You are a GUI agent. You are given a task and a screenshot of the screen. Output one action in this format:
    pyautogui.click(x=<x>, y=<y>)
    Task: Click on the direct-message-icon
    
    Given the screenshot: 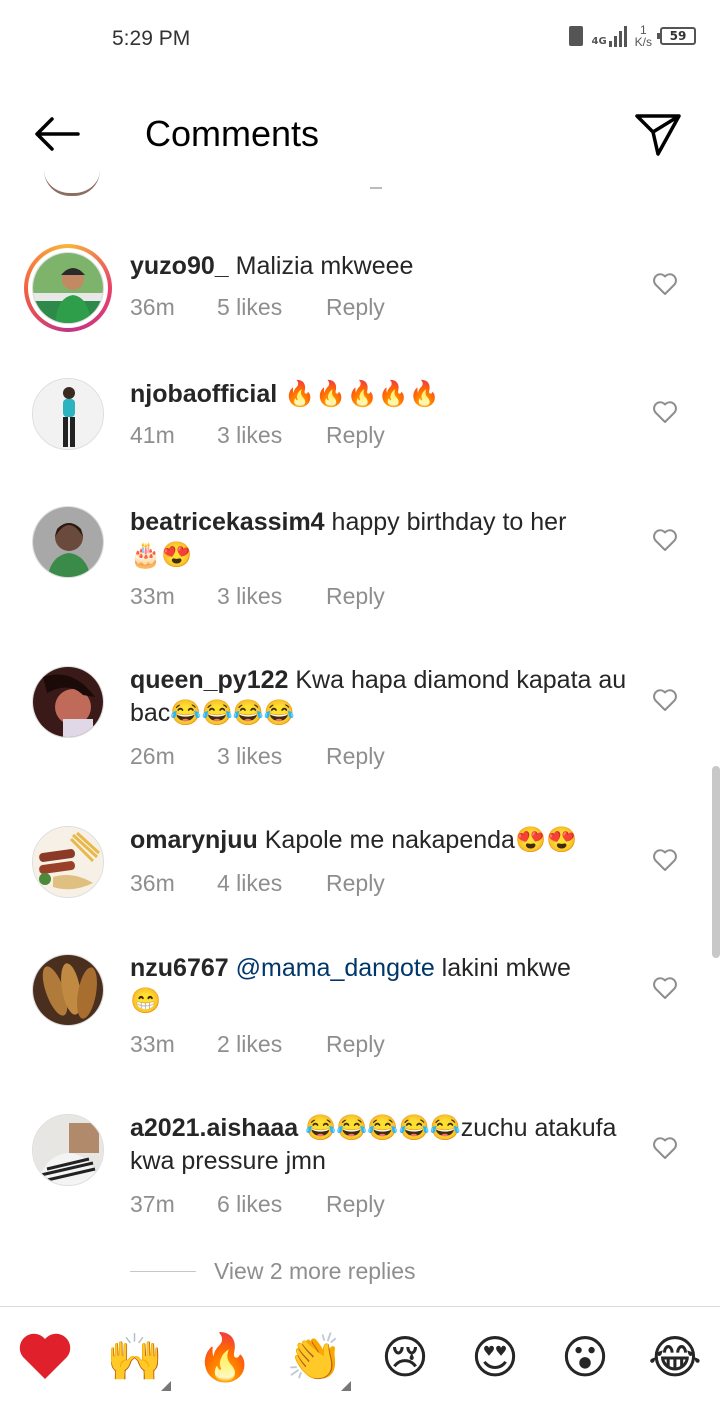 What is the action you would take?
    pyautogui.click(x=658, y=135)
    